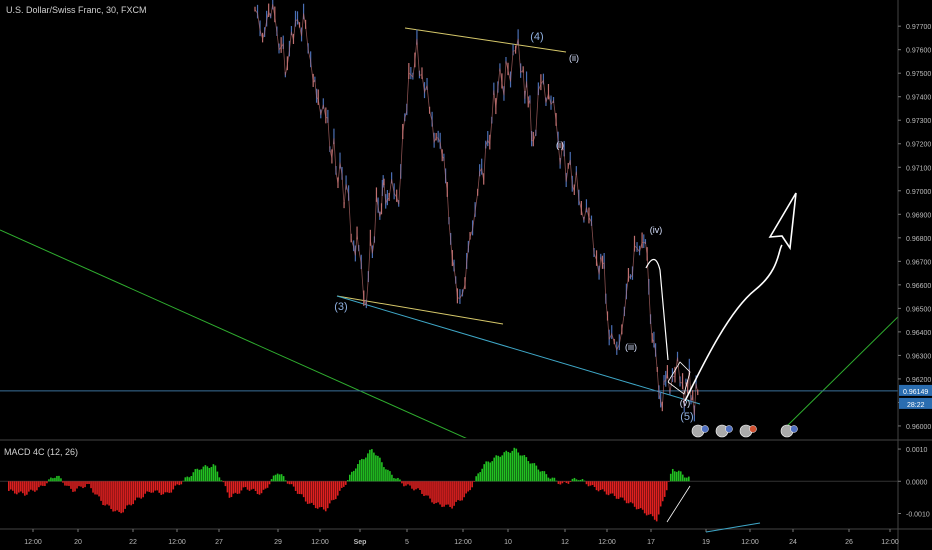 The image size is (932, 550). I want to click on time-tick-label: 27, so click(219, 542).